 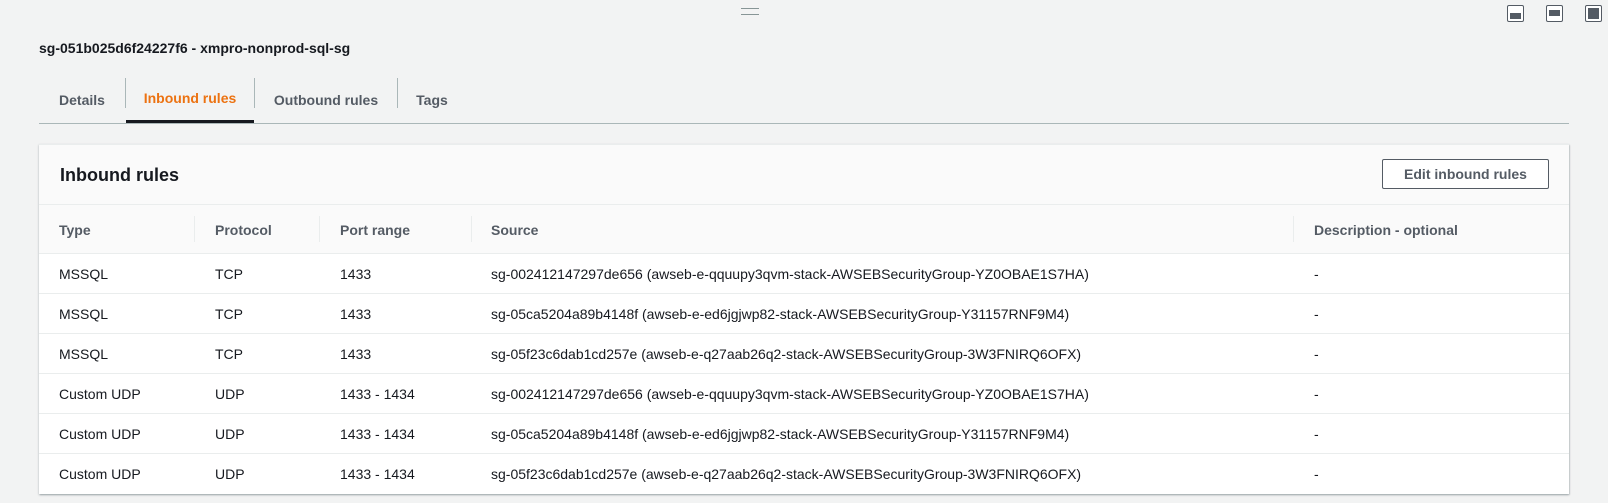 I want to click on split-panel-bottom-icon, so click(x=1515, y=13).